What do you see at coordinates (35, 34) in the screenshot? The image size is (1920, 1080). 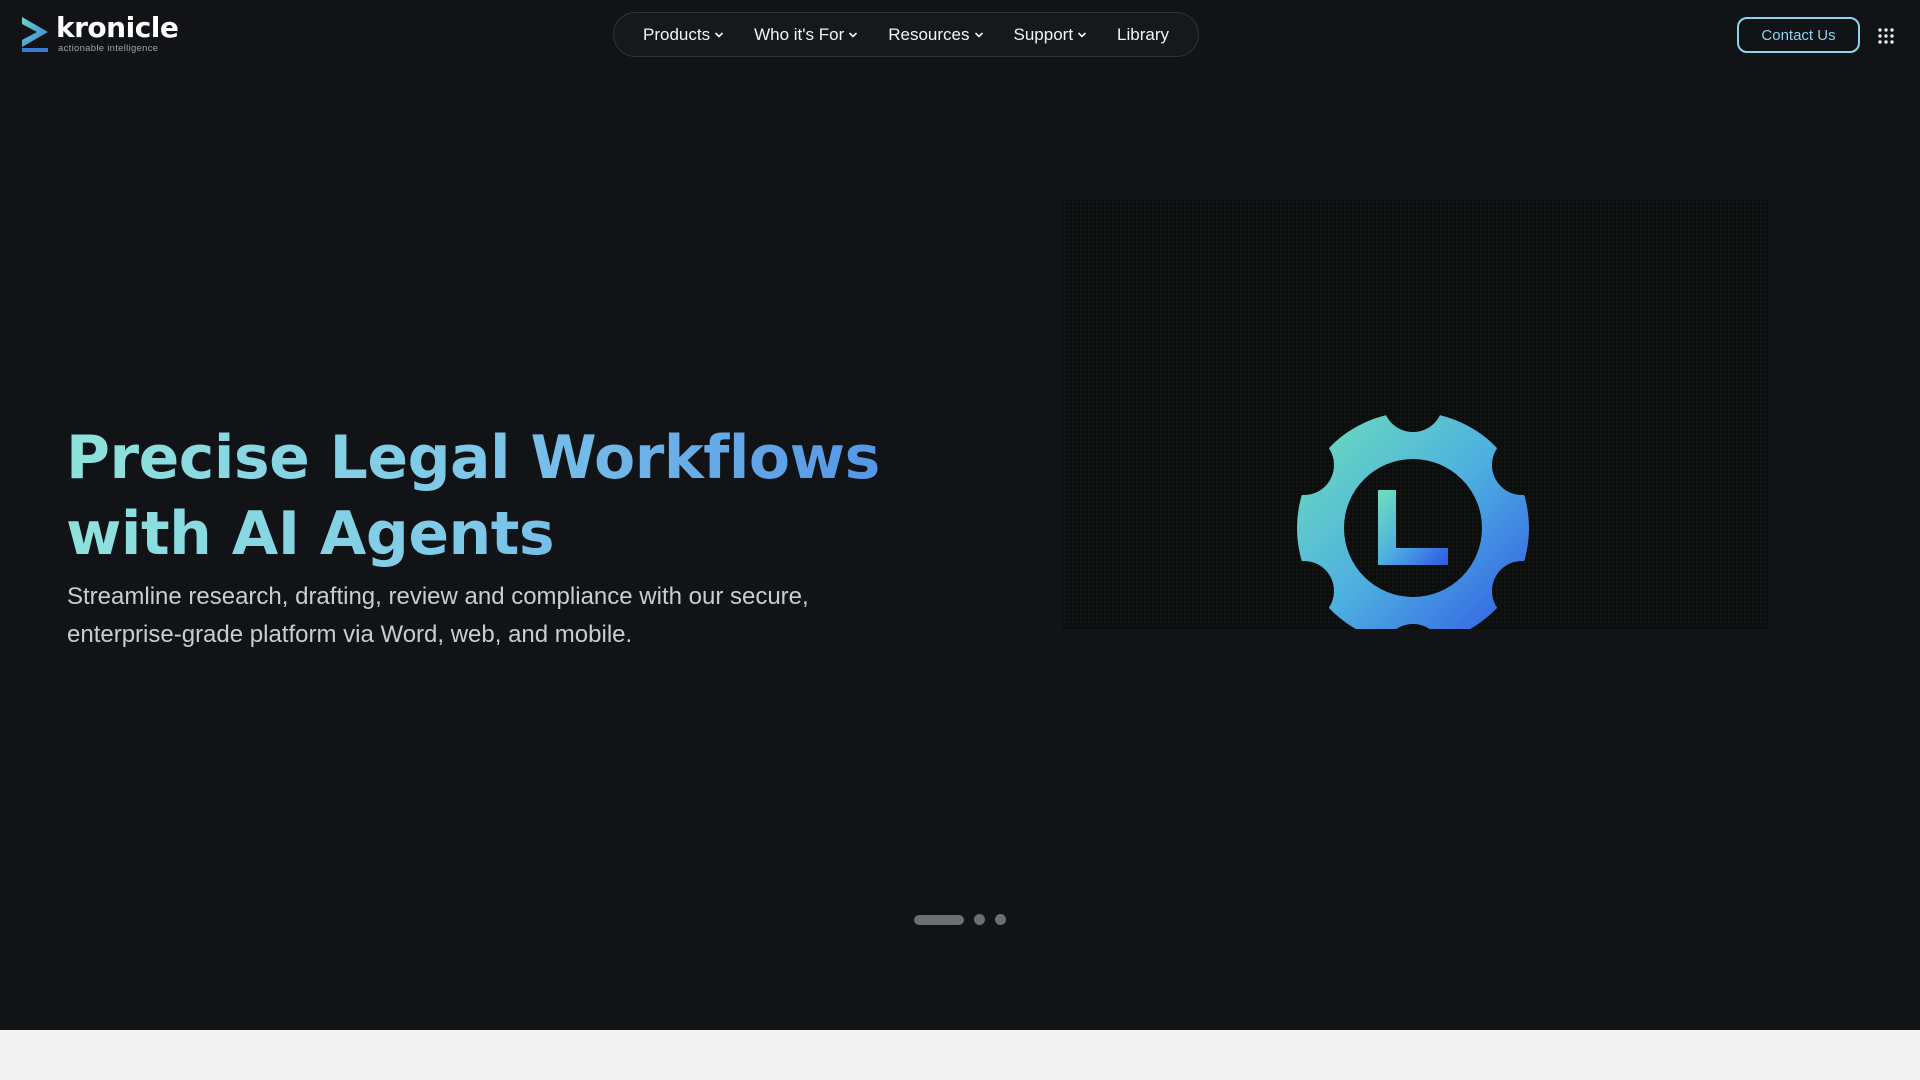 I see `logo-mark-icon` at bounding box center [35, 34].